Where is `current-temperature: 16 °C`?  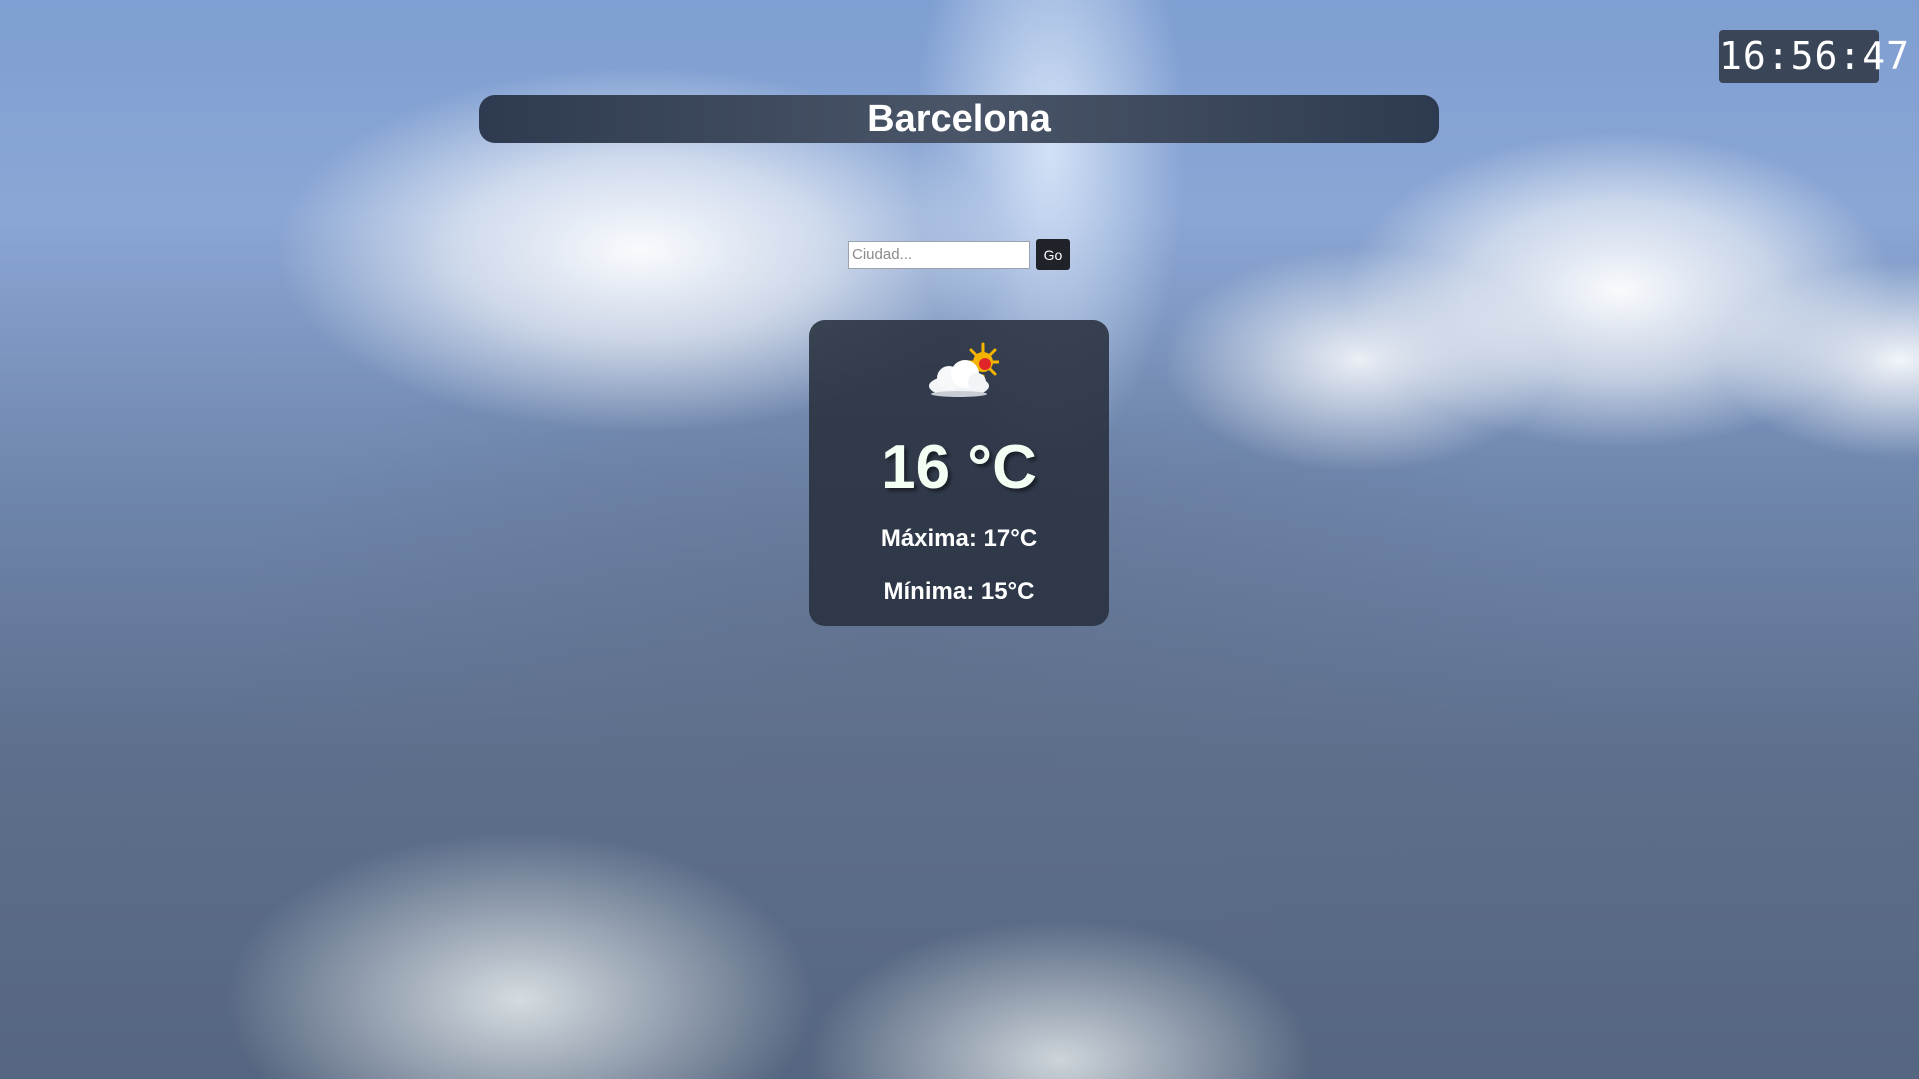 current-temperature: 16 °C is located at coordinates (959, 467).